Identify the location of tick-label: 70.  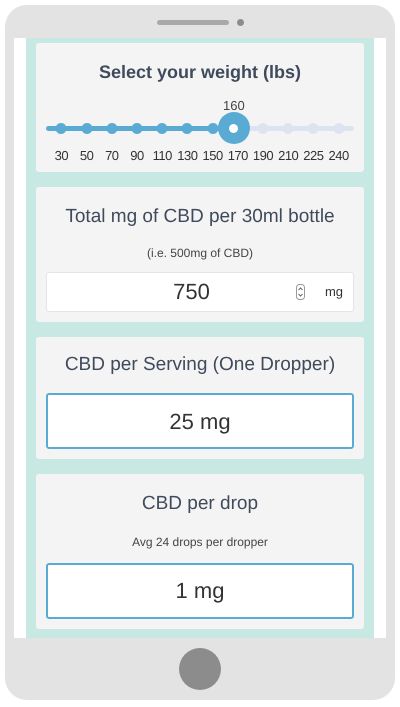
(112, 156).